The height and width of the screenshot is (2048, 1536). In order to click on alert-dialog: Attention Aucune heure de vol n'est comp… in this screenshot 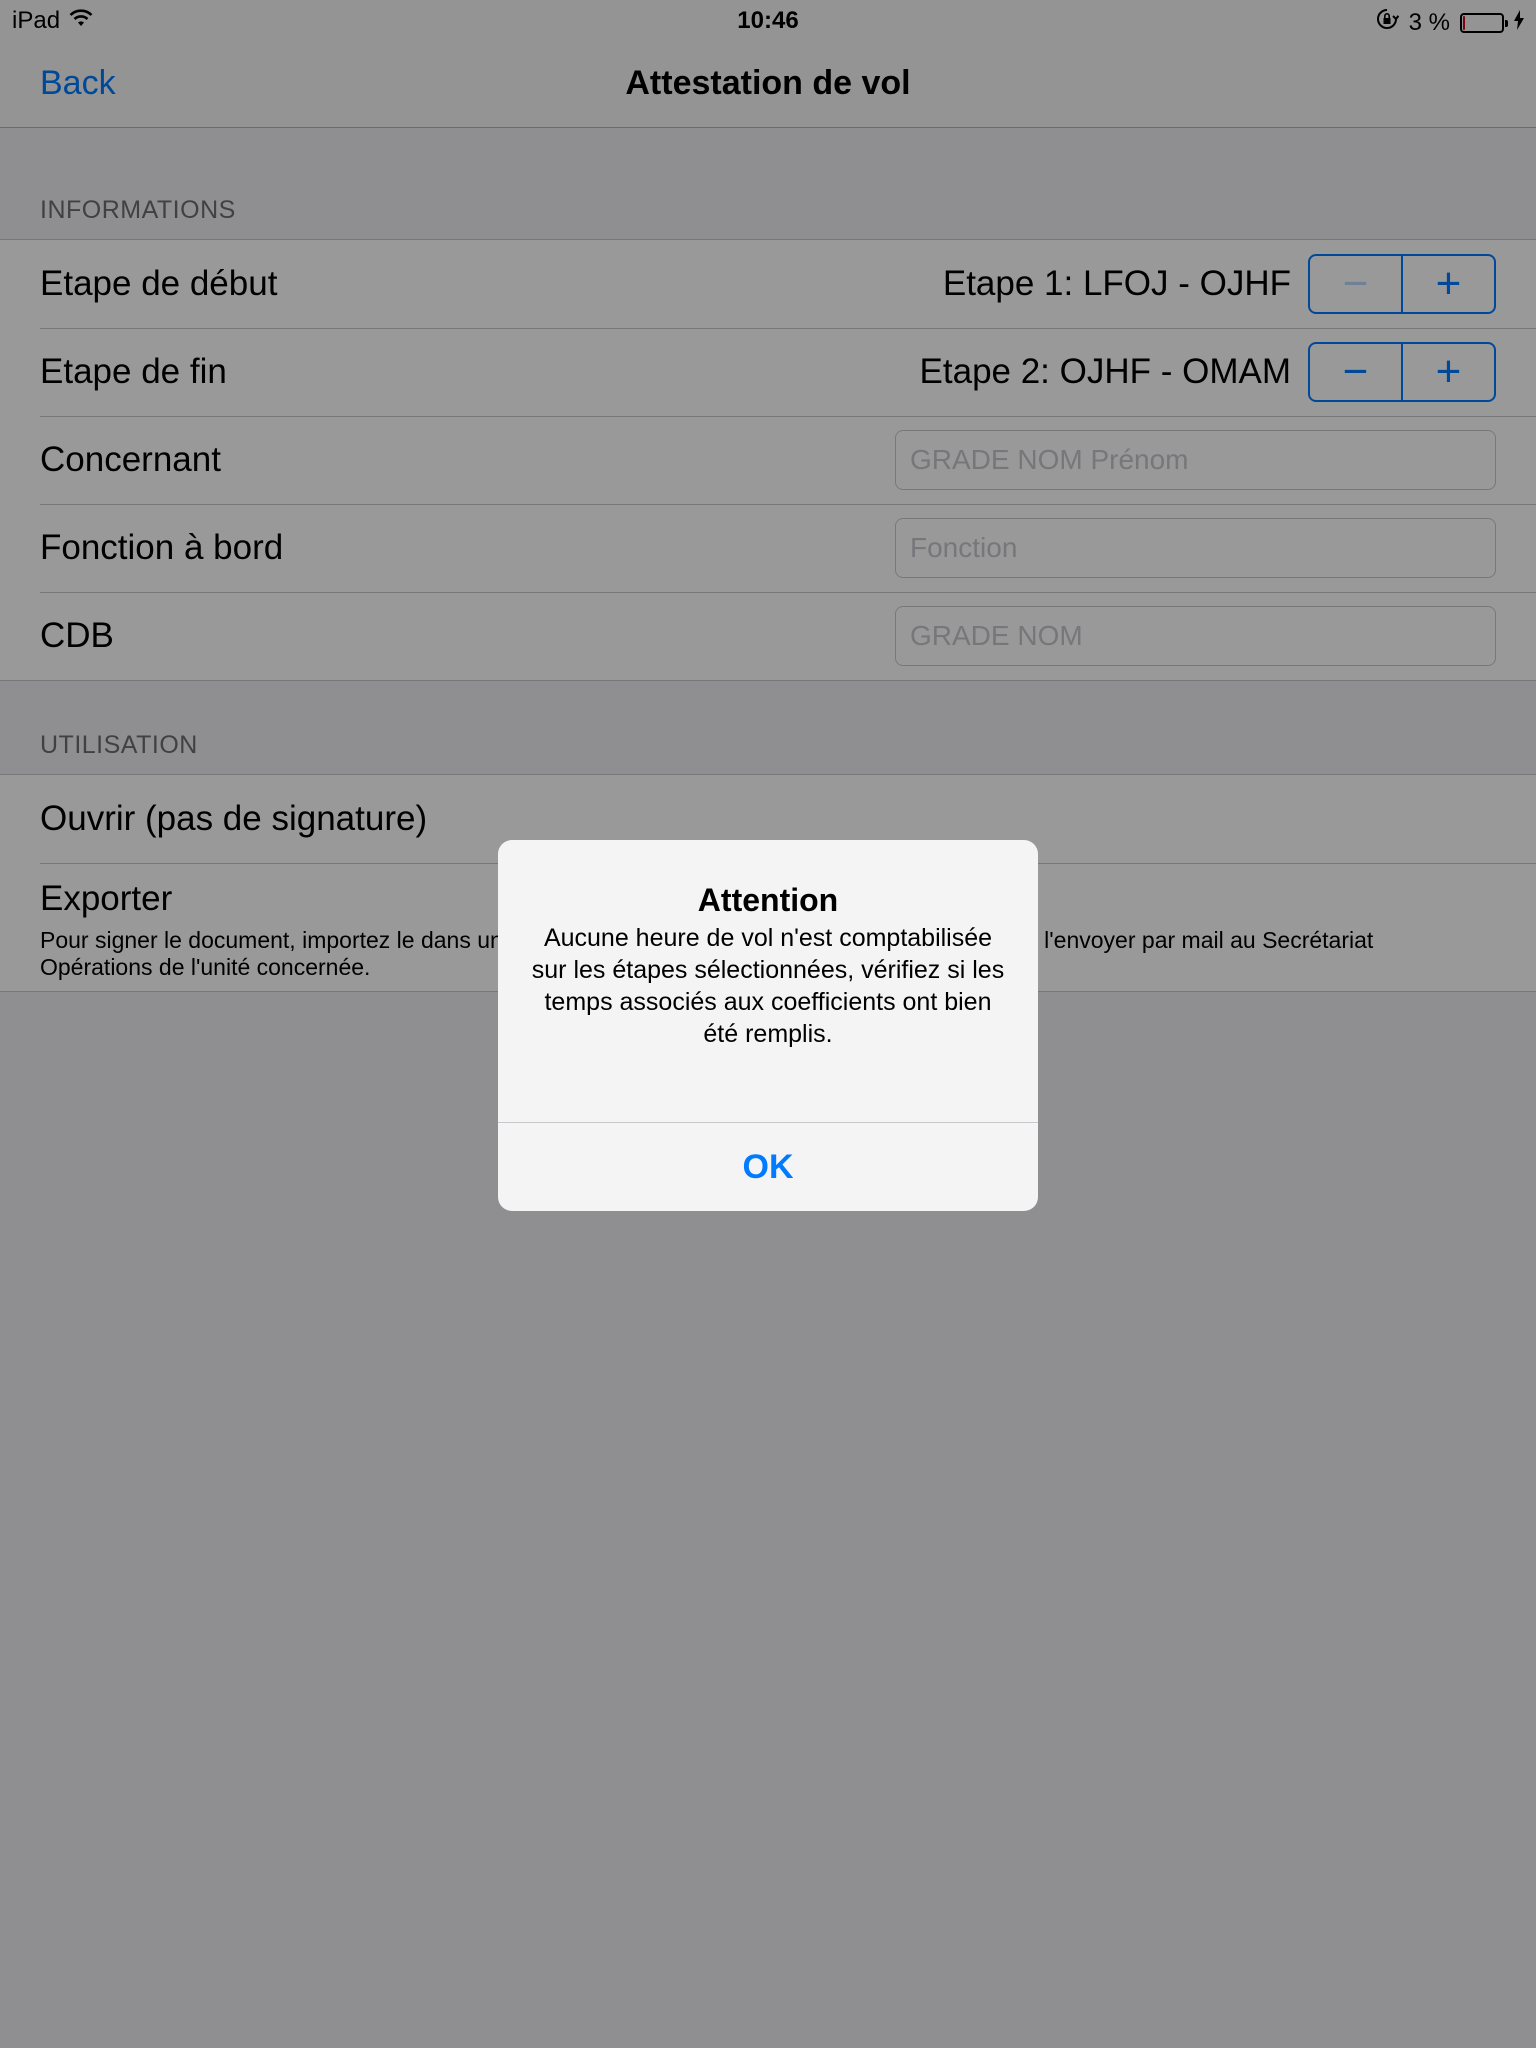, I will do `click(768, 1025)`.